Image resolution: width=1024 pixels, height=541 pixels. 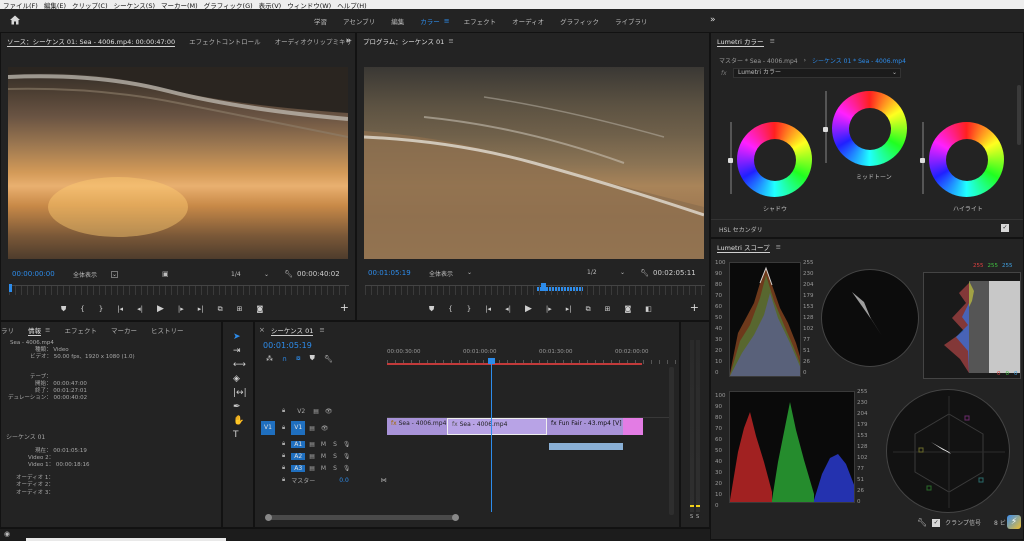 What do you see at coordinates (644, 273) in the screenshot?
I see `program-wrench-icon: 🔧︎` at bounding box center [644, 273].